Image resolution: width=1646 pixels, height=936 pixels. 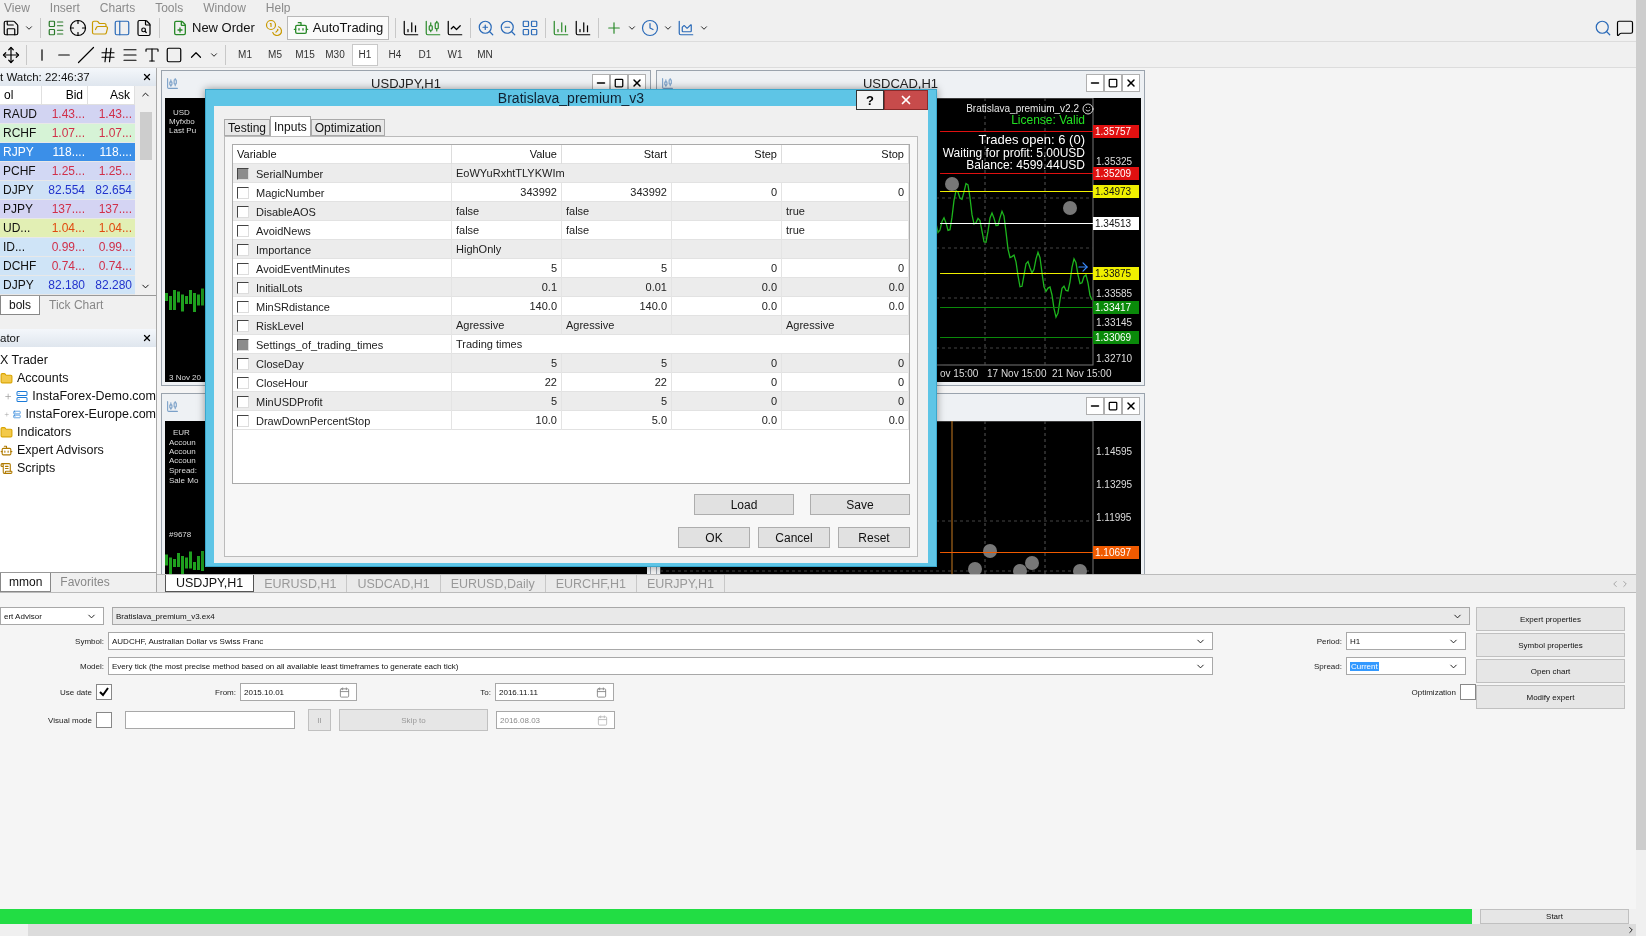 I want to click on autotrading-button: AutoTrading, so click(x=338, y=27).